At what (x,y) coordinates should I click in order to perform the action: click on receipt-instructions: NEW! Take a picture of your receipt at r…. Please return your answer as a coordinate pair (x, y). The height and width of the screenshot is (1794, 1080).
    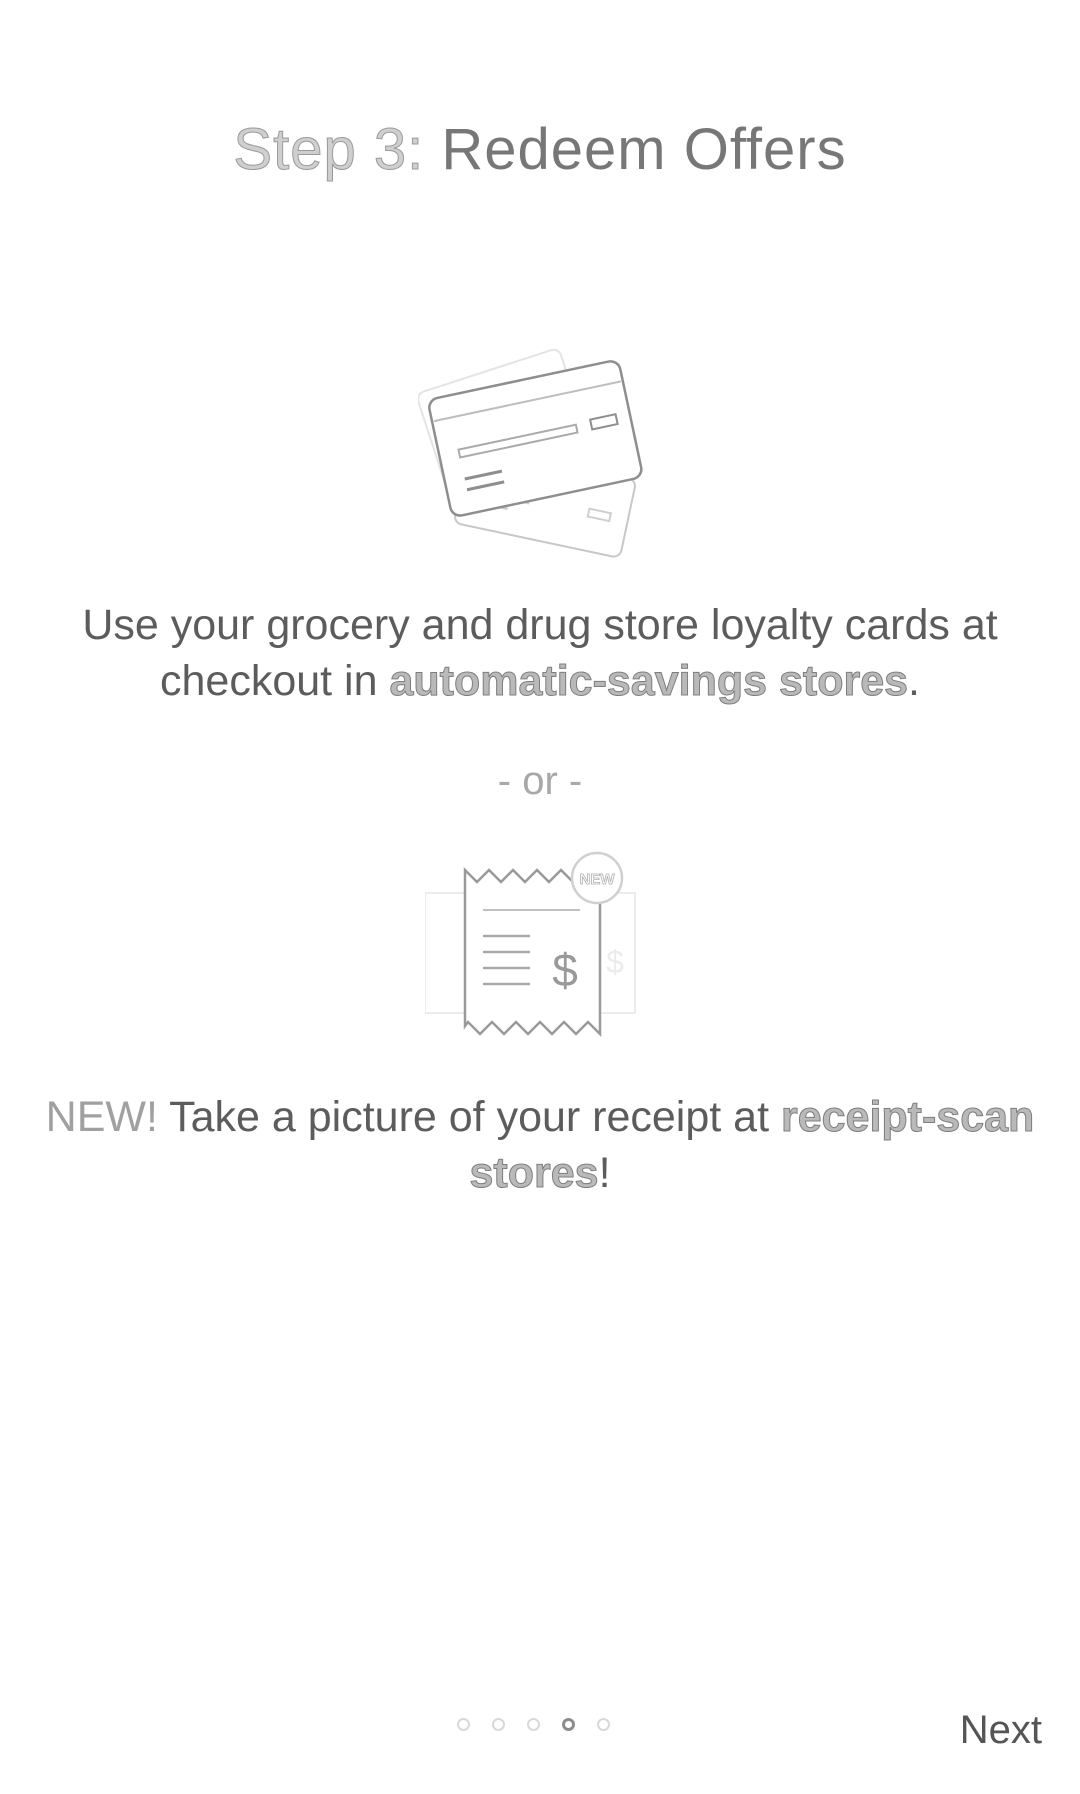
    Looking at the image, I should click on (540, 1145).